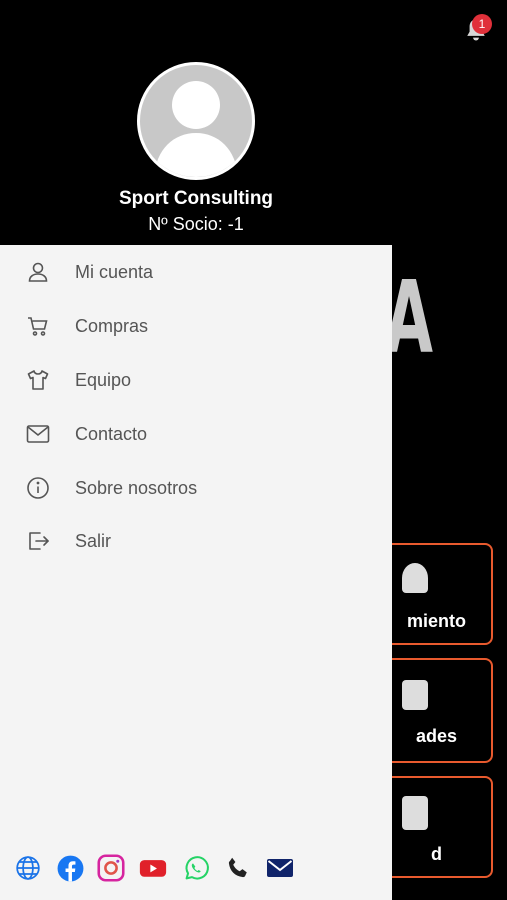 This screenshot has width=507, height=900. What do you see at coordinates (111, 868) in the screenshot?
I see `instagram-icon` at bounding box center [111, 868].